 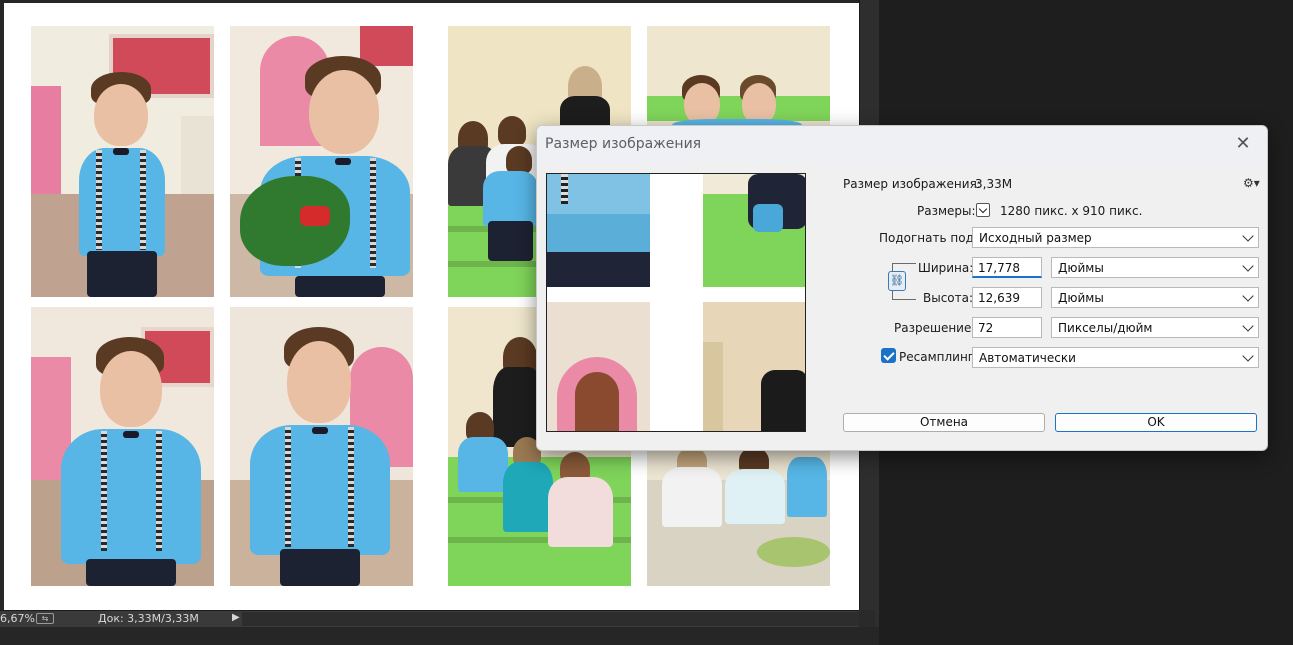 I want to click on dimensions-label: Размеры:, so click(x=946, y=211).